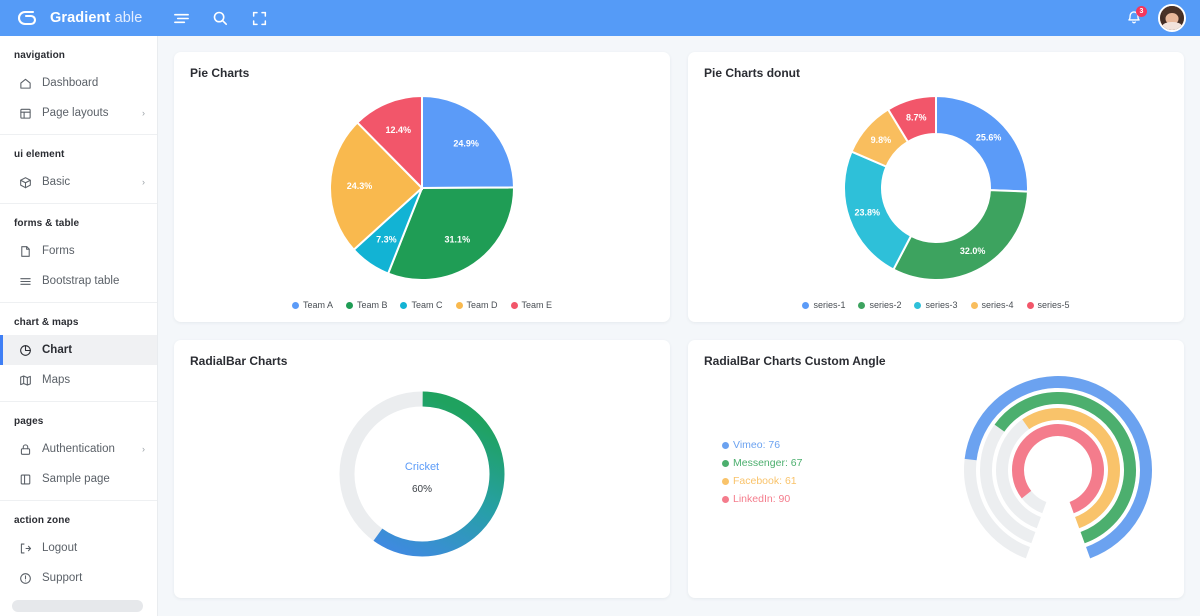 This screenshot has height=616, width=1200. Describe the element at coordinates (398, 130) in the screenshot. I see `pie-slice-label: 12.4%` at that location.